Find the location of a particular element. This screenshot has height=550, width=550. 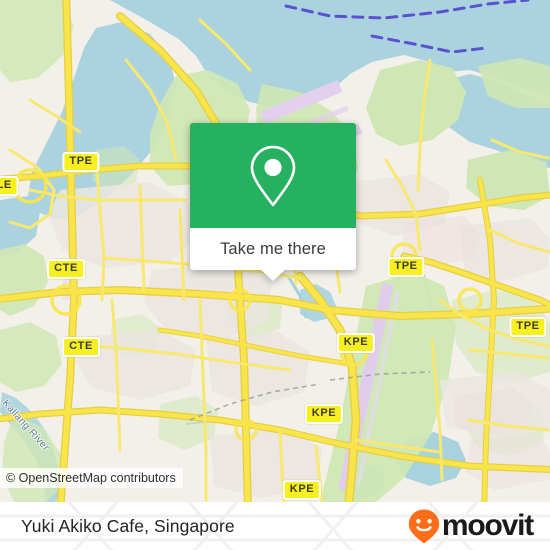

popup-tail is located at coordinates (273, 275).